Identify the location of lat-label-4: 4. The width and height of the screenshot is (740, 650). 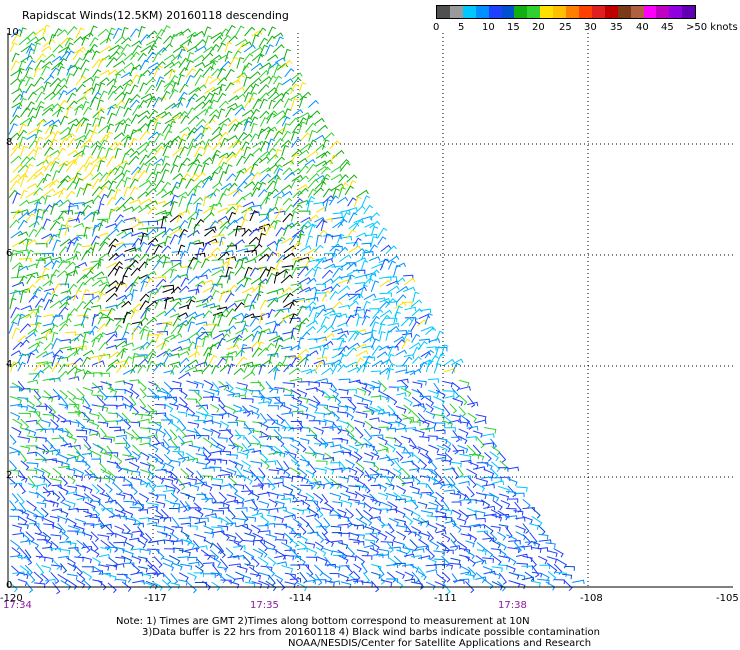
(9, 364).